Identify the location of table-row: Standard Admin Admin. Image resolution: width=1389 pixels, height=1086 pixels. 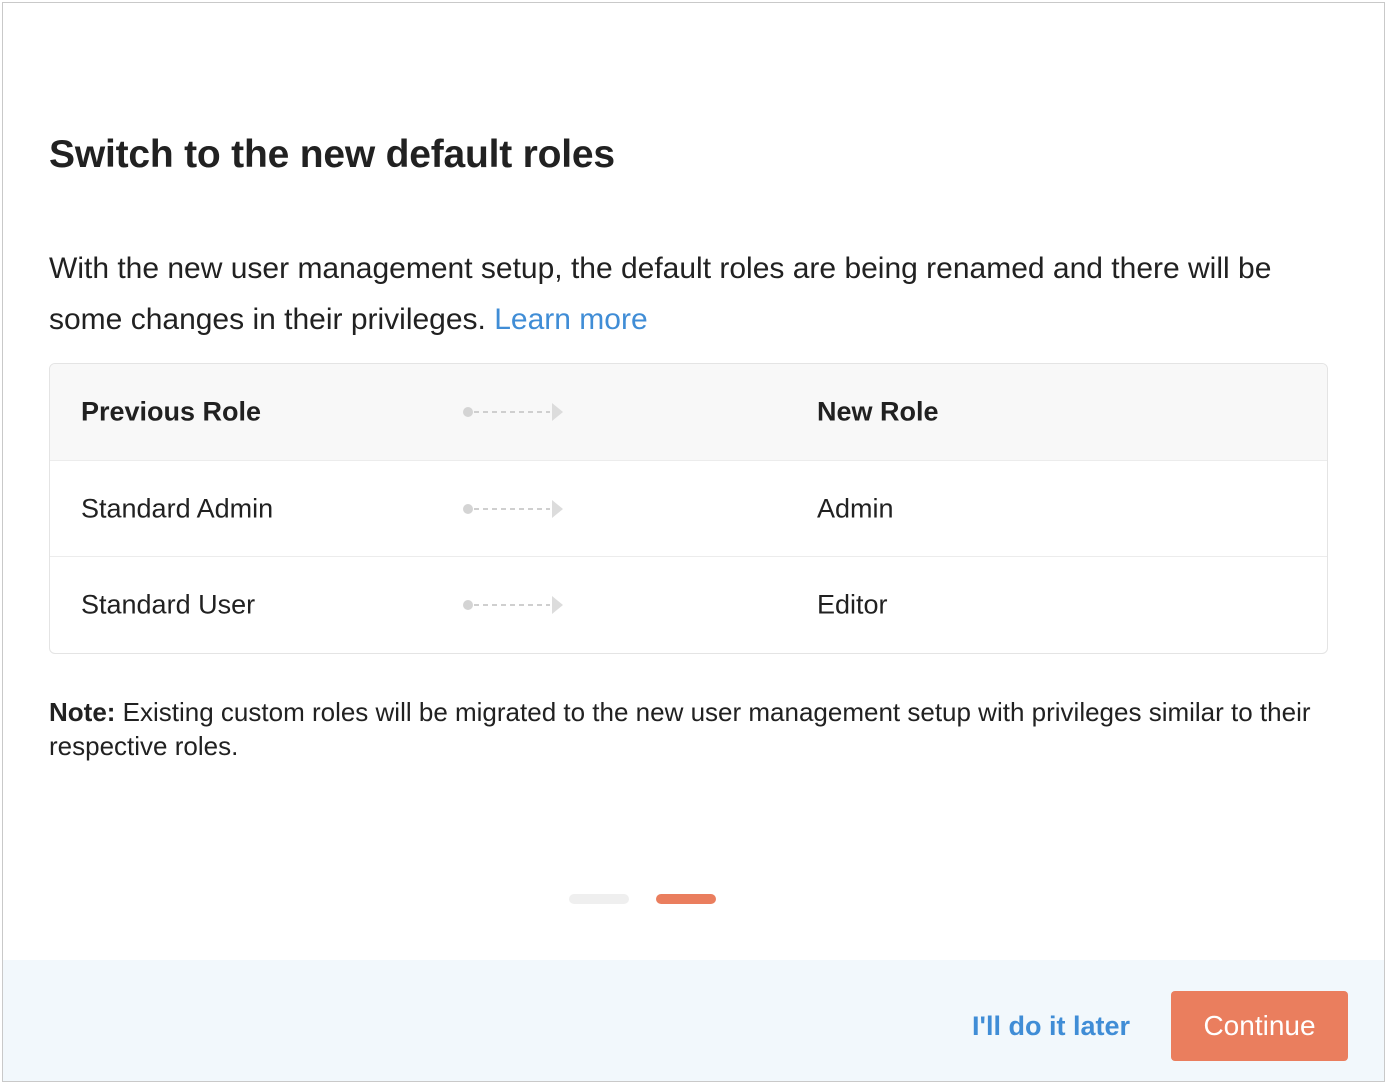
(688, 509).